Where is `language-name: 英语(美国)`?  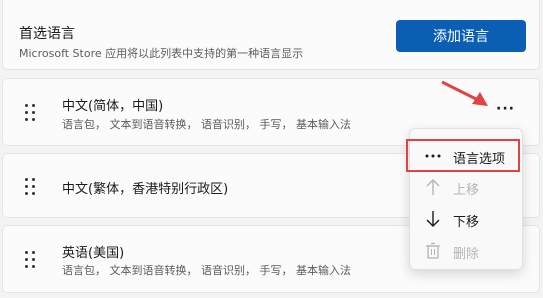 language-name: 英语(美国) is located at coordinates (93, 253).